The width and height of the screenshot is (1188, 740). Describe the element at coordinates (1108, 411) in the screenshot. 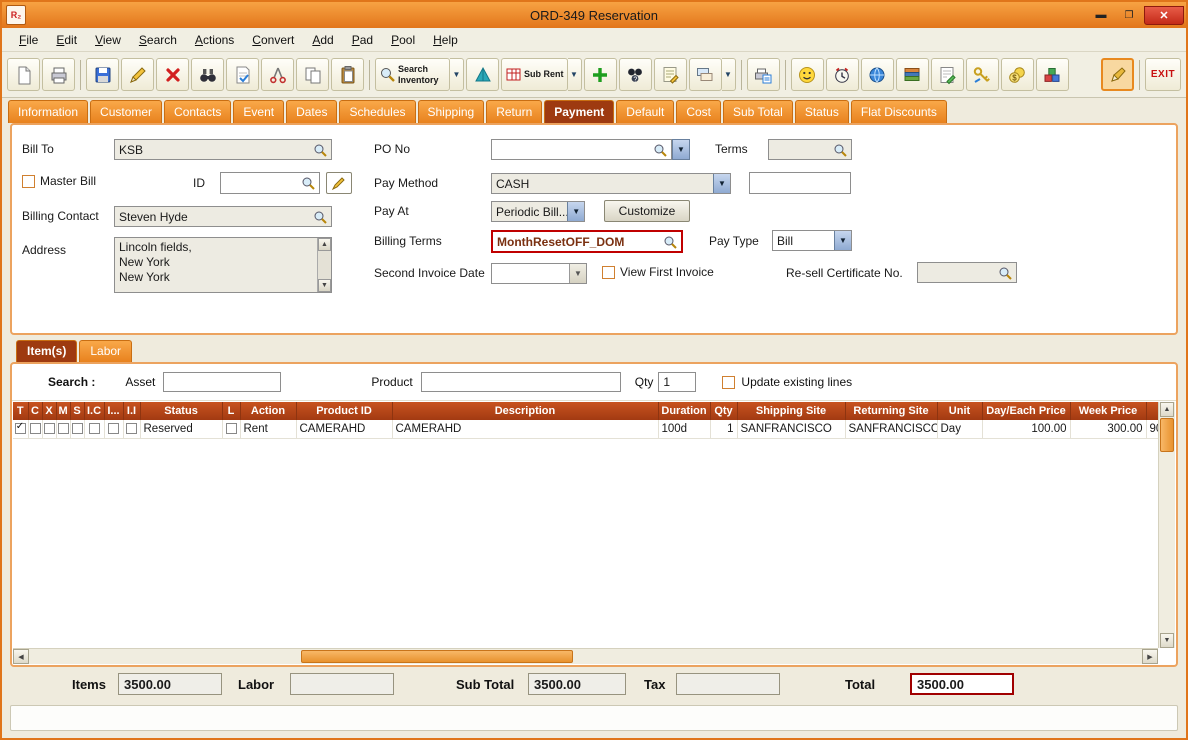

I see `col-week-price: Week Price` at that location.